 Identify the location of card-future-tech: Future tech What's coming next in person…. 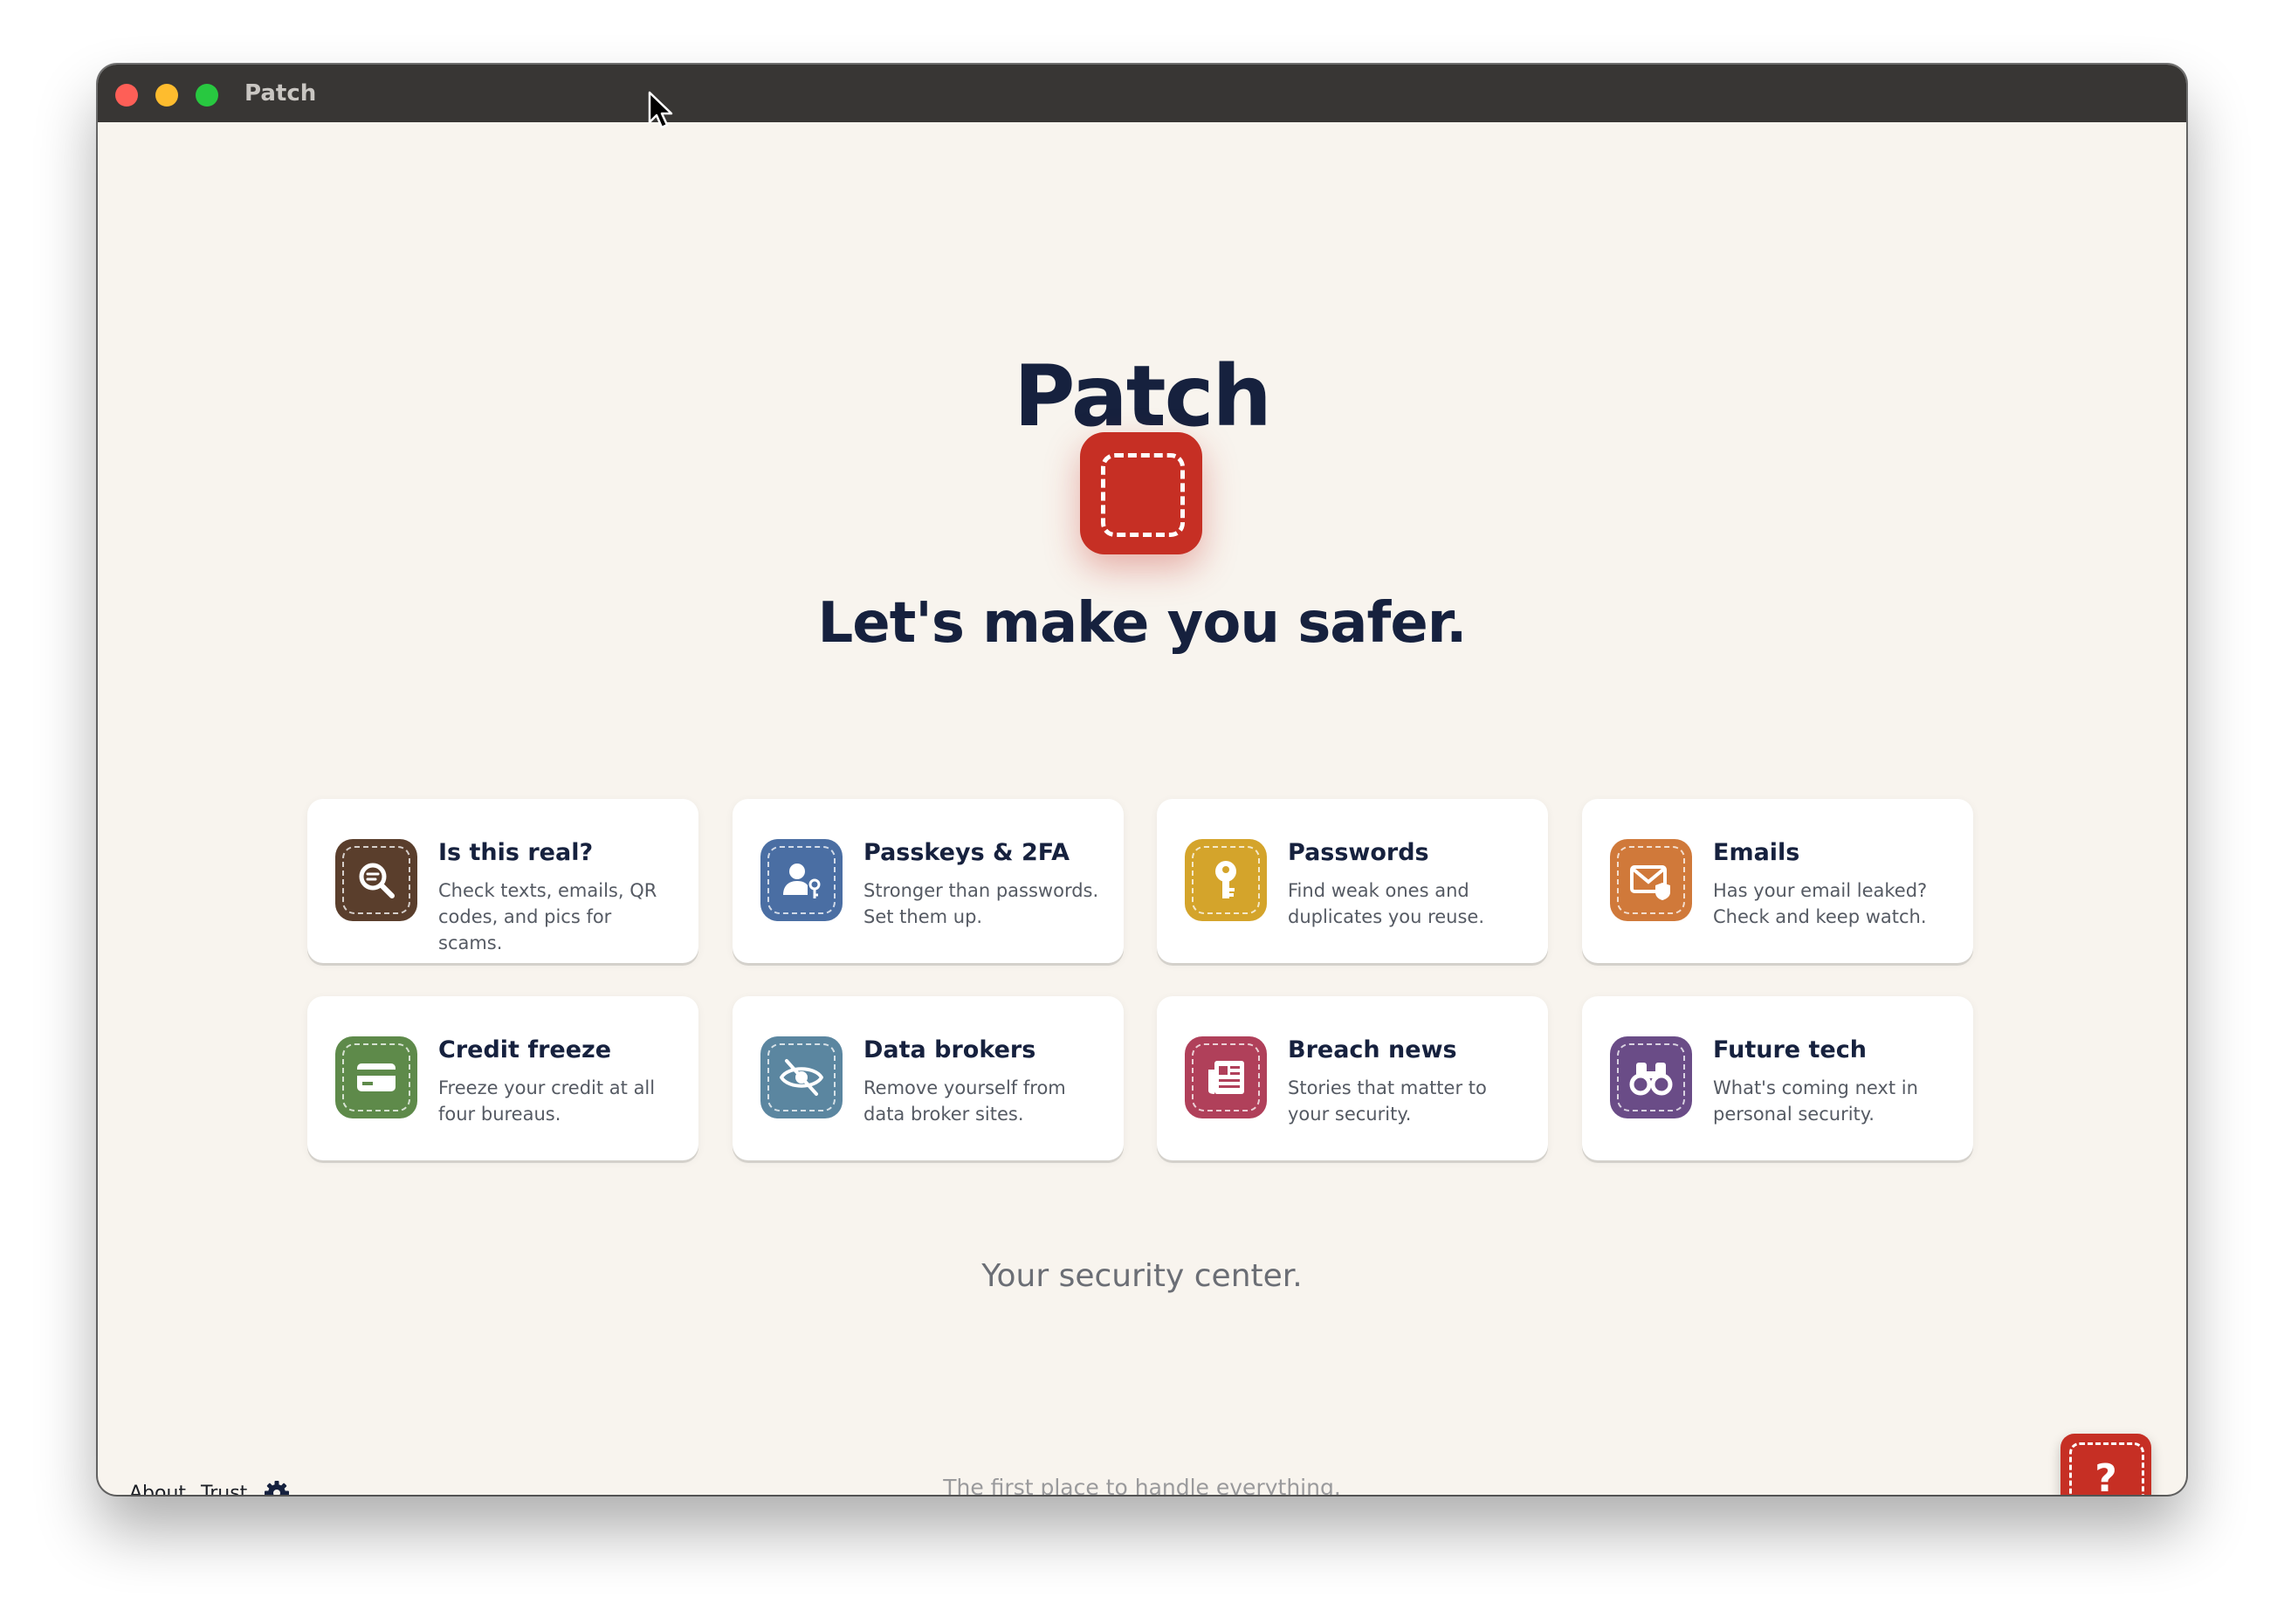
(1777, 1078).